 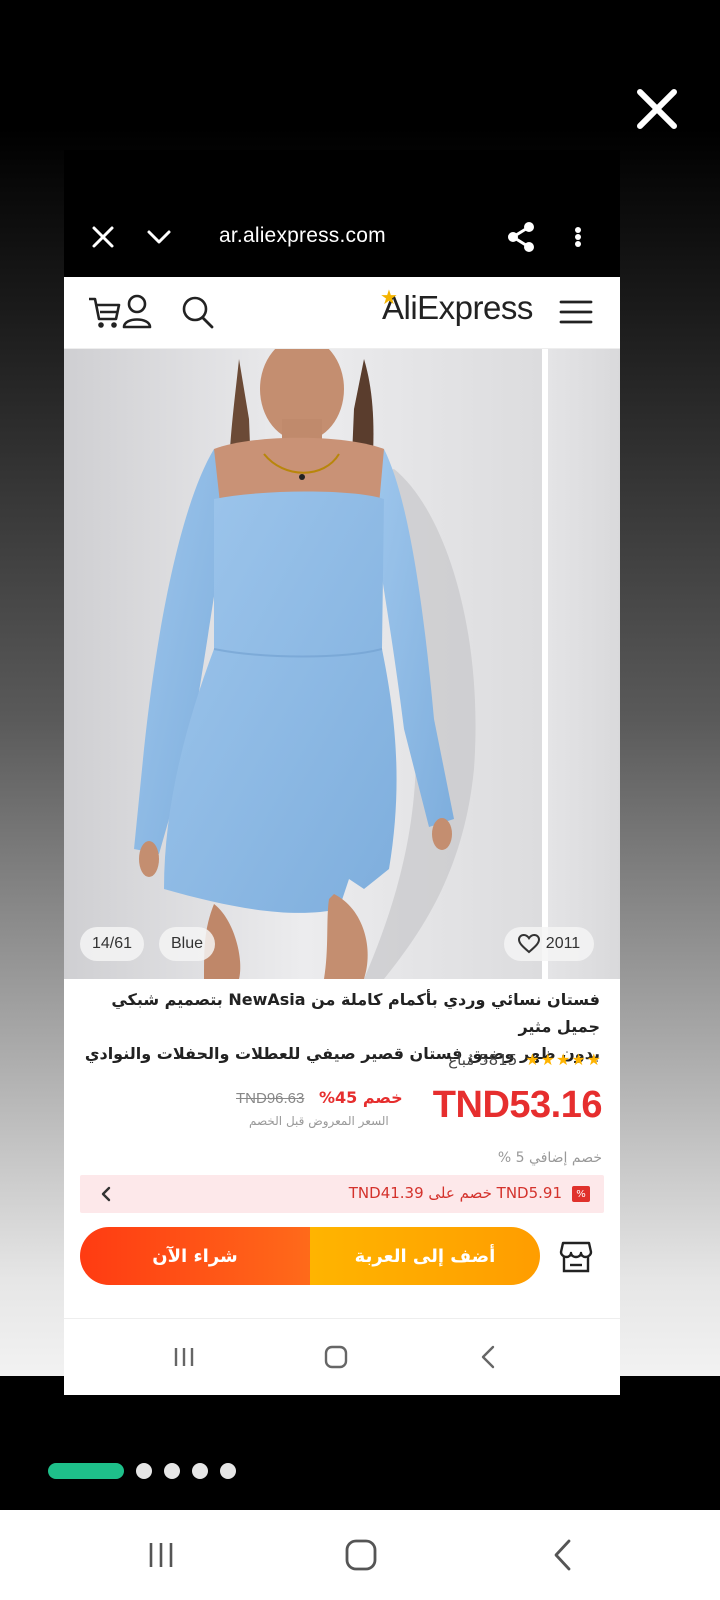 I want to click on image-counter-badge: 14/61, so click(x=112, y=944).